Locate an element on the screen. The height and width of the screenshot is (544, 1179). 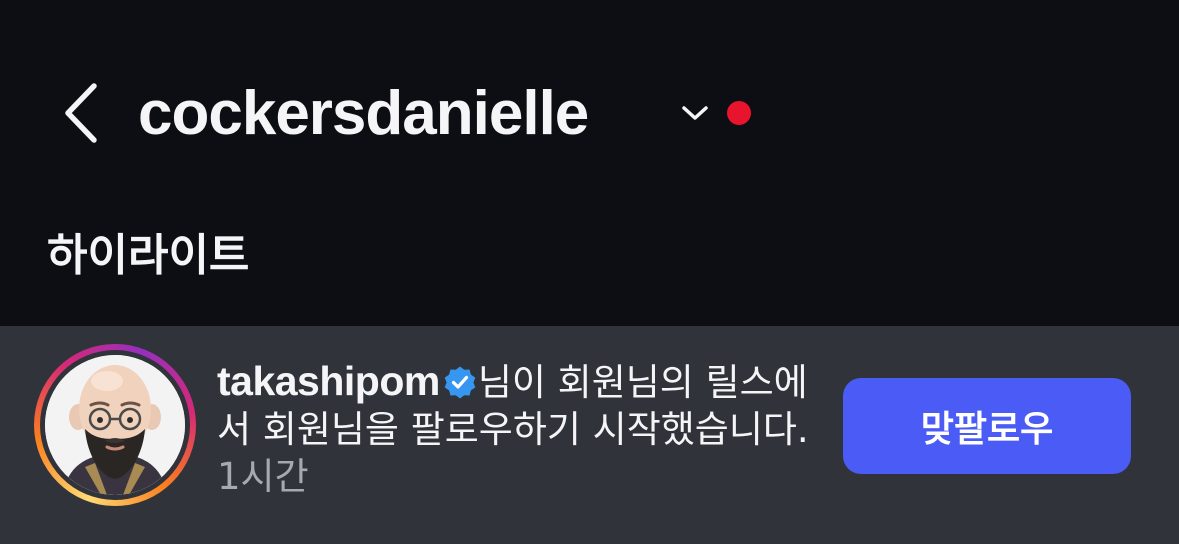
back-icon is located at coordinates (82, 113).